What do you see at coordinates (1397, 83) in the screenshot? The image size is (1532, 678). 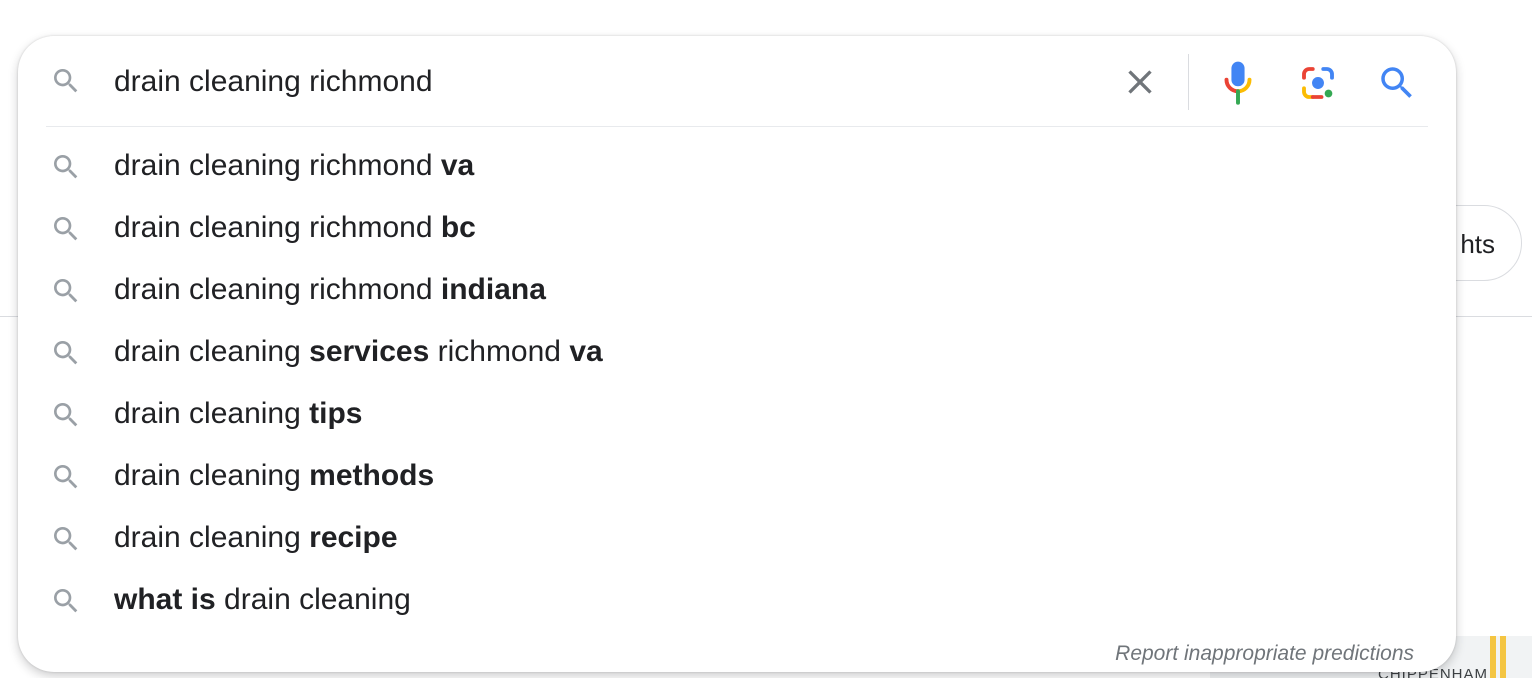 I see `search-submit-icon` at bounding box center [1397, 83].